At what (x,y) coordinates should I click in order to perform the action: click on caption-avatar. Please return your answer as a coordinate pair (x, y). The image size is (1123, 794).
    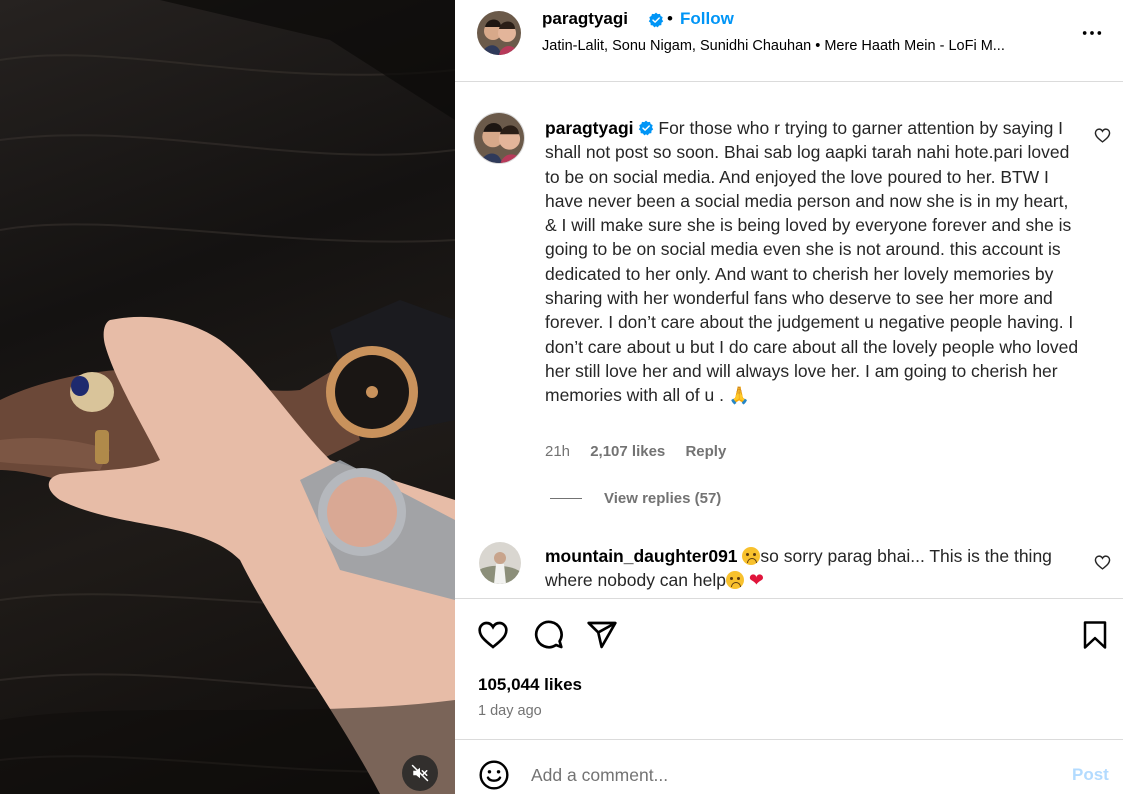
    Looking at the image, I should click on (499, 138).